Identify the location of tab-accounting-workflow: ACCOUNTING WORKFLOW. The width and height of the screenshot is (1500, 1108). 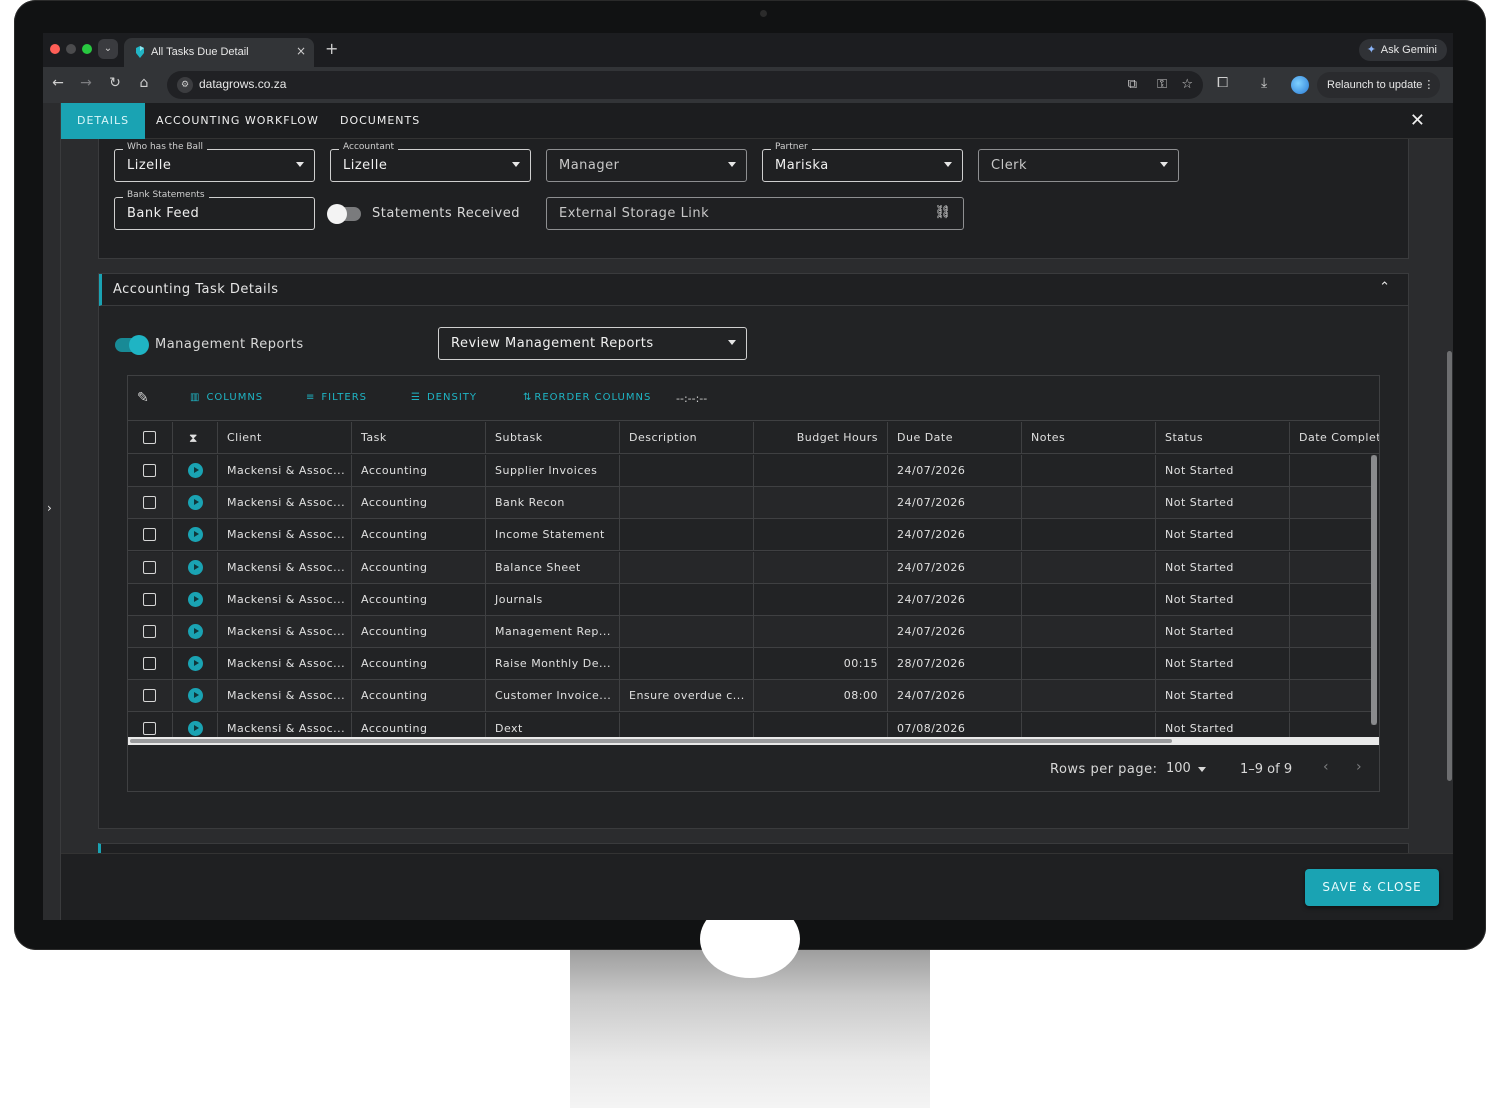
(237, 121).